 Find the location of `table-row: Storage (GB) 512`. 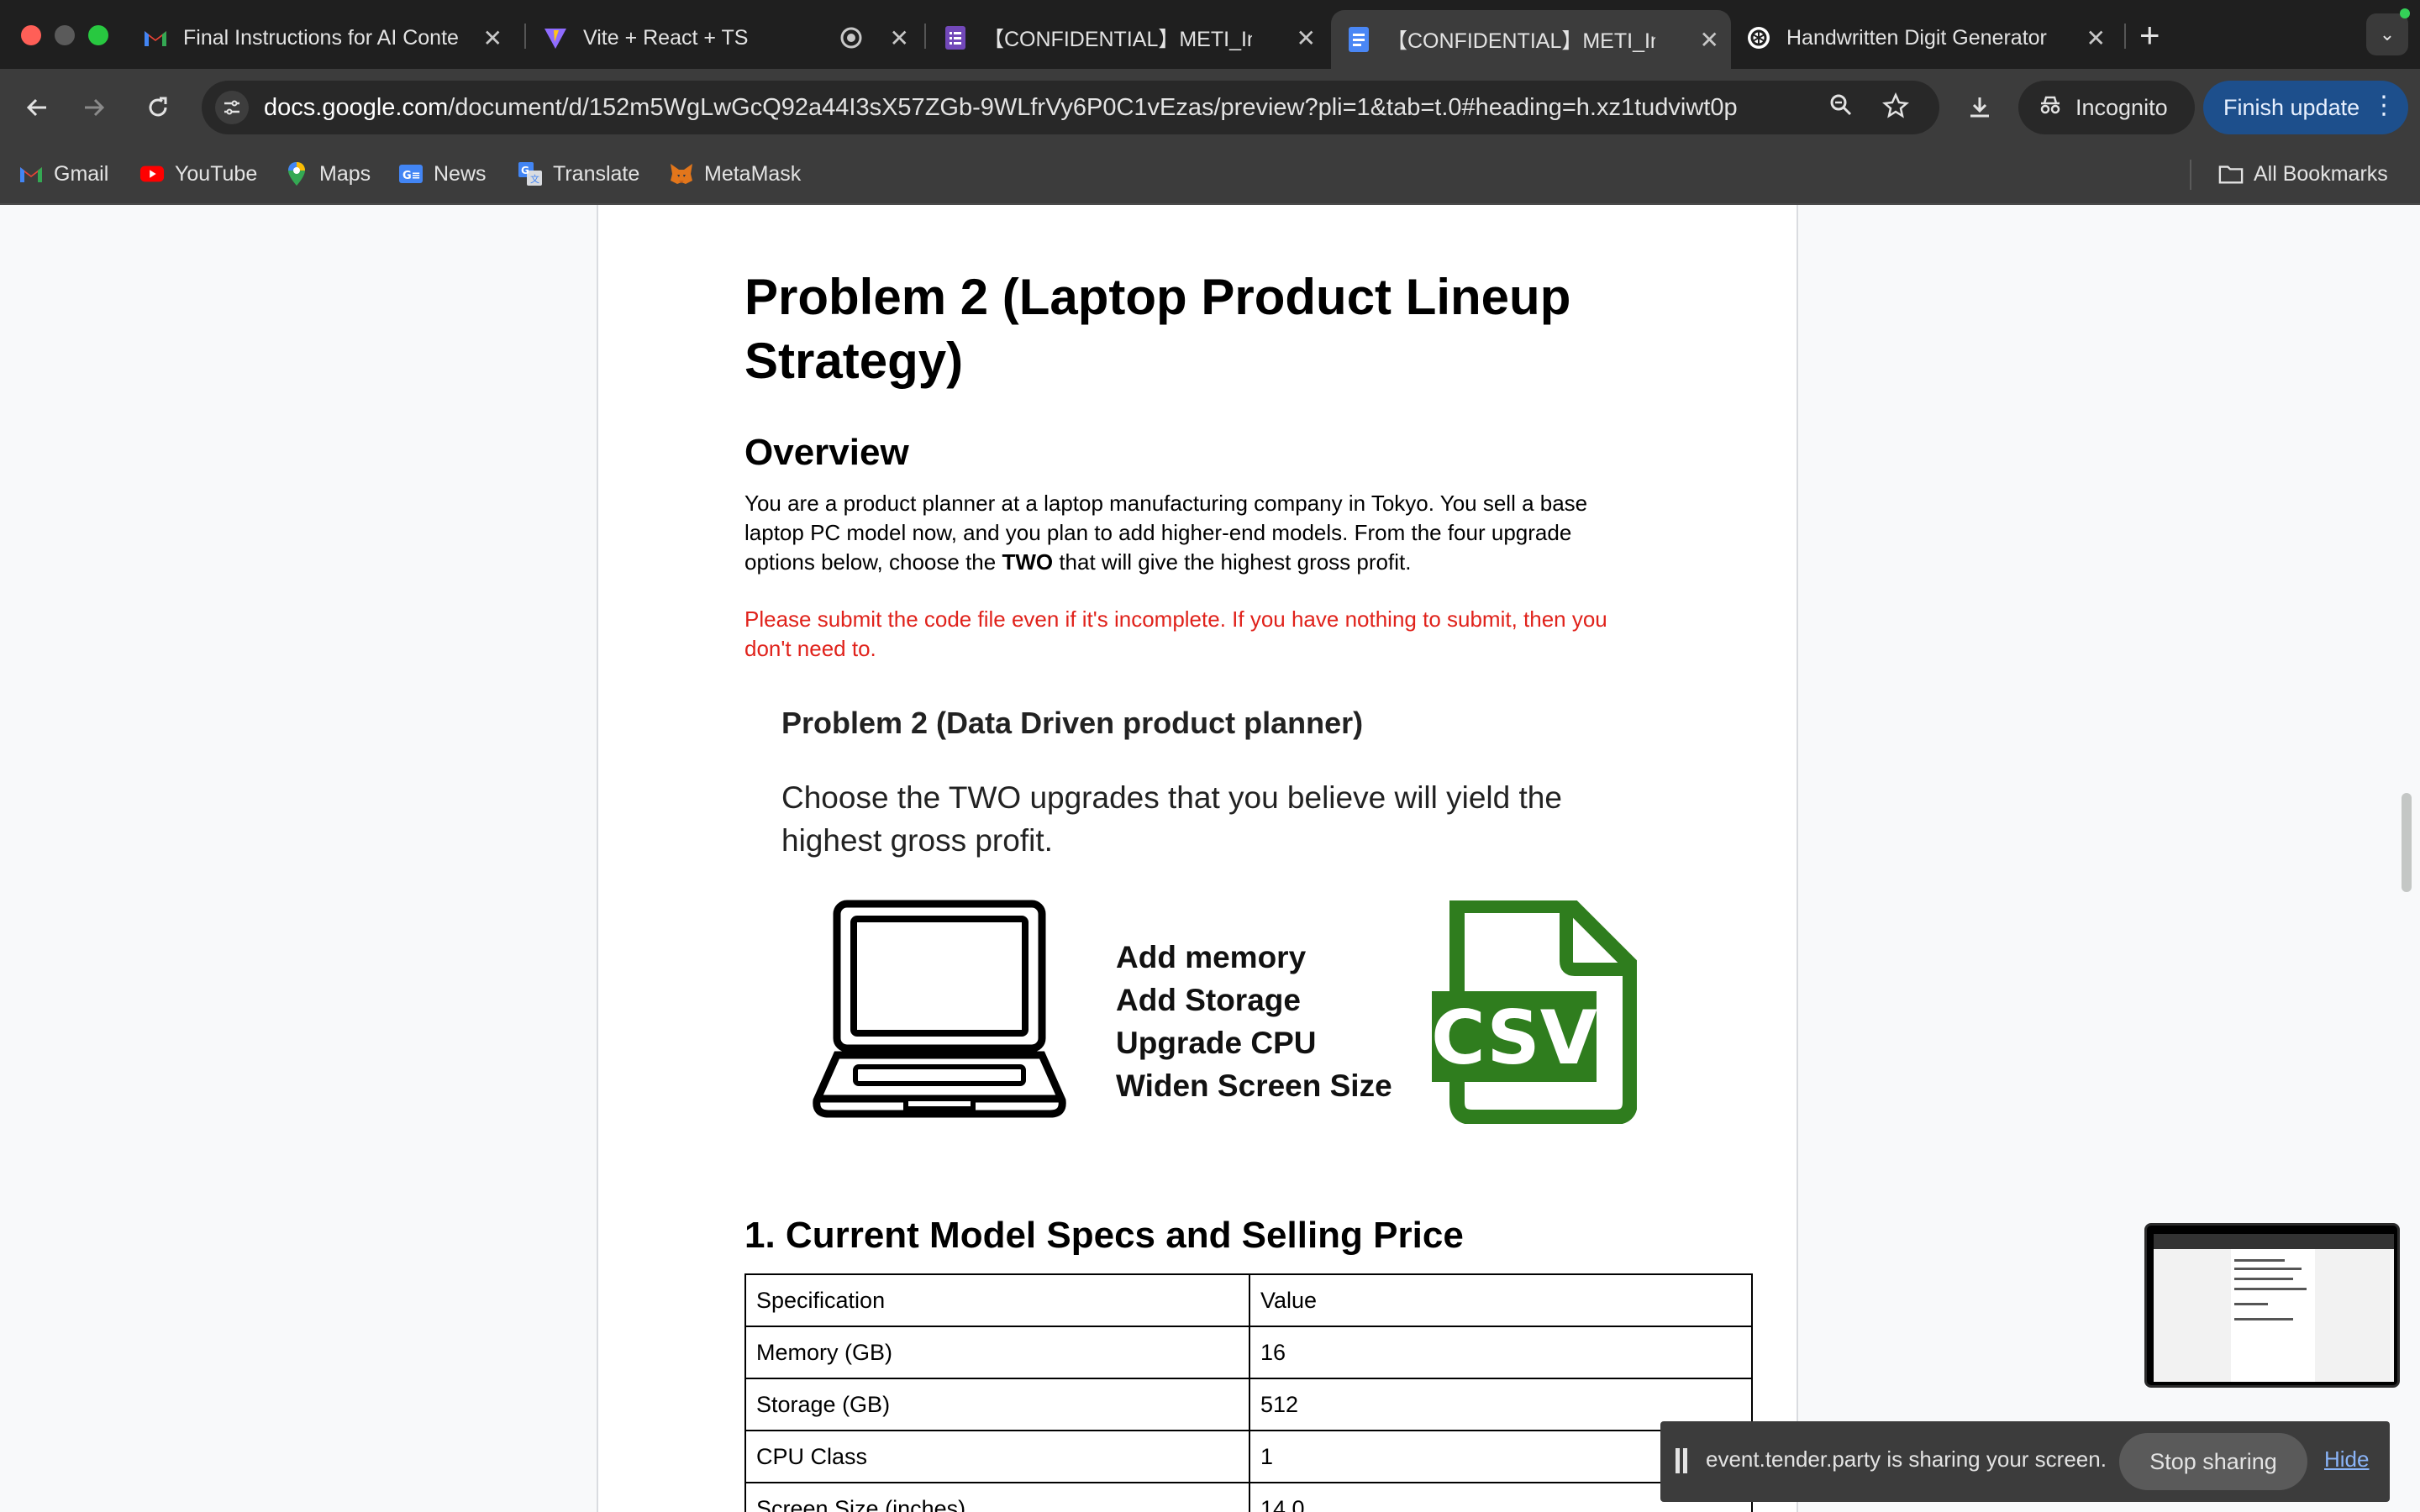

table-row: Storage (GB) 512 is located at coordinates (1248, 1404).